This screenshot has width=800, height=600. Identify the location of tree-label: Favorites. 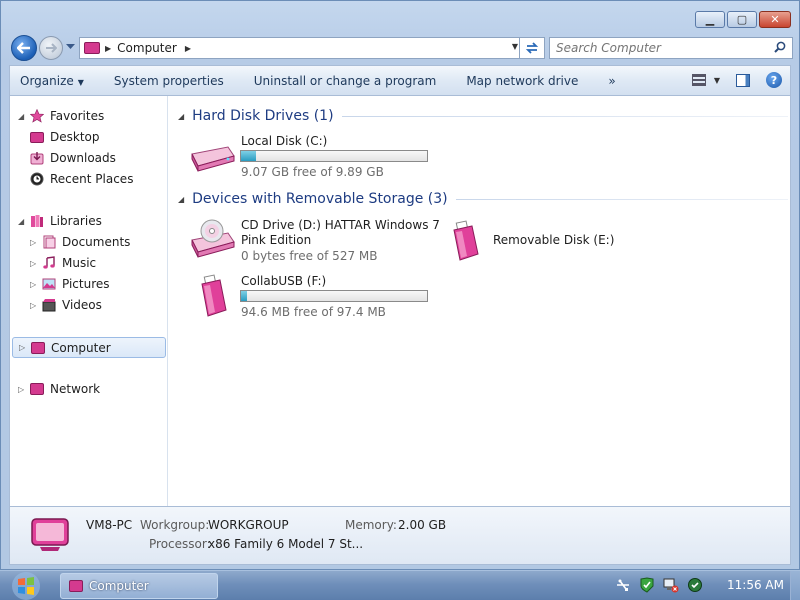
(77, 116).